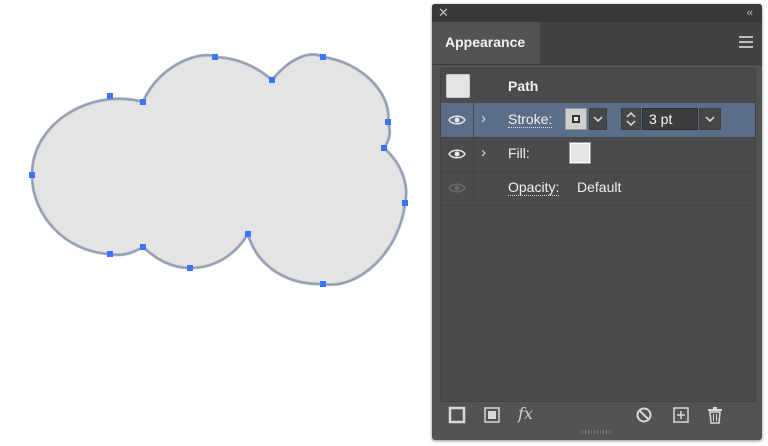  I want to click on stroke-color-dropdown, so click(598, 119).